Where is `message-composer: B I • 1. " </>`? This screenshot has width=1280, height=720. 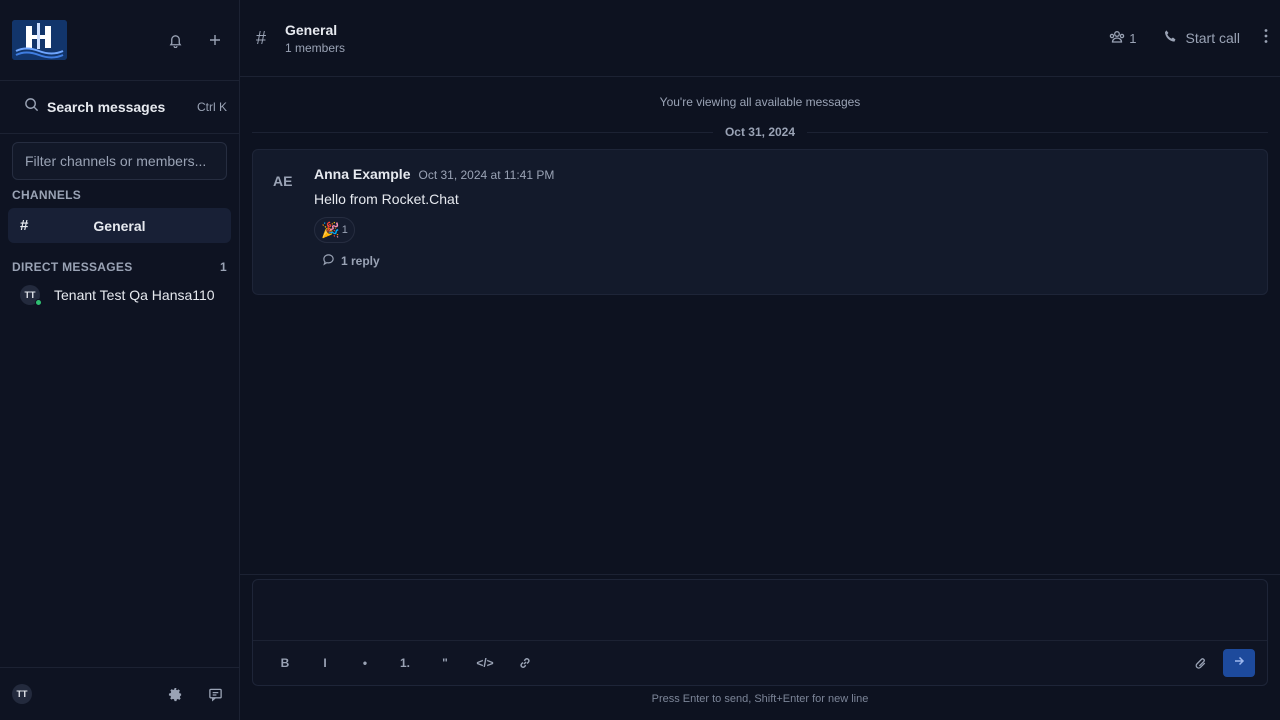 message-composer: B I • 1. " </> is located at coordinates (760, 632).